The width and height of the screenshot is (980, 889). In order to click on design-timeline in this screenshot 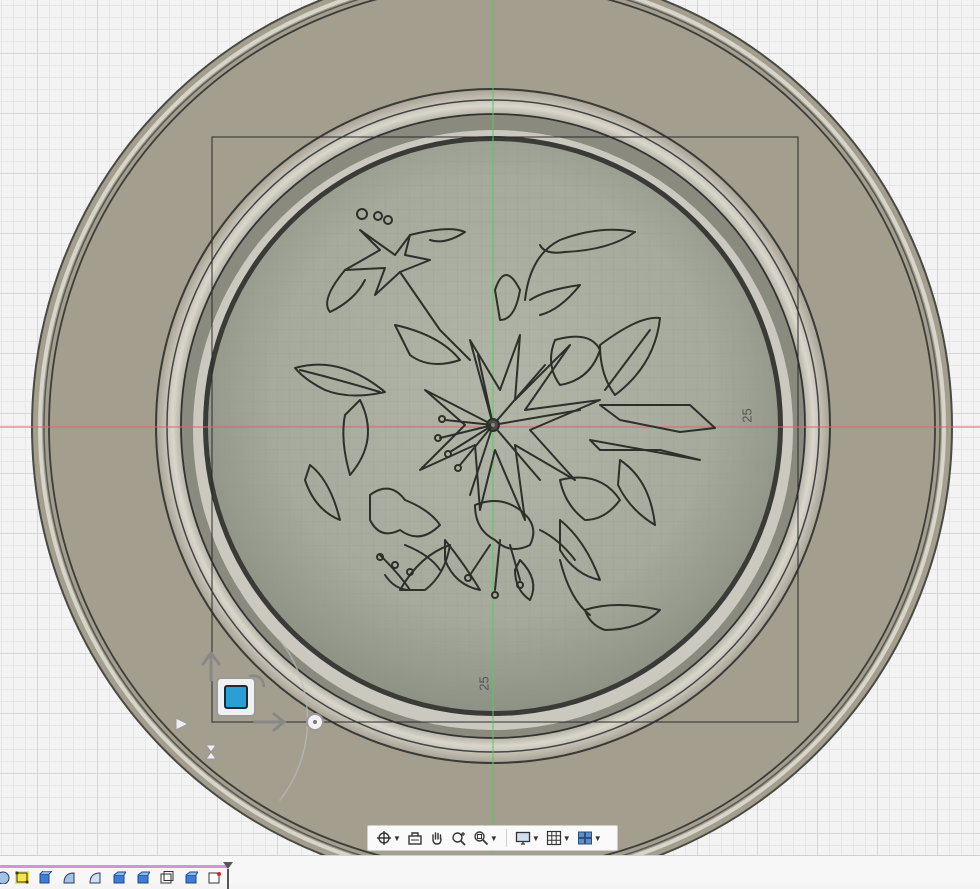, I will do `click(490, 872)`.